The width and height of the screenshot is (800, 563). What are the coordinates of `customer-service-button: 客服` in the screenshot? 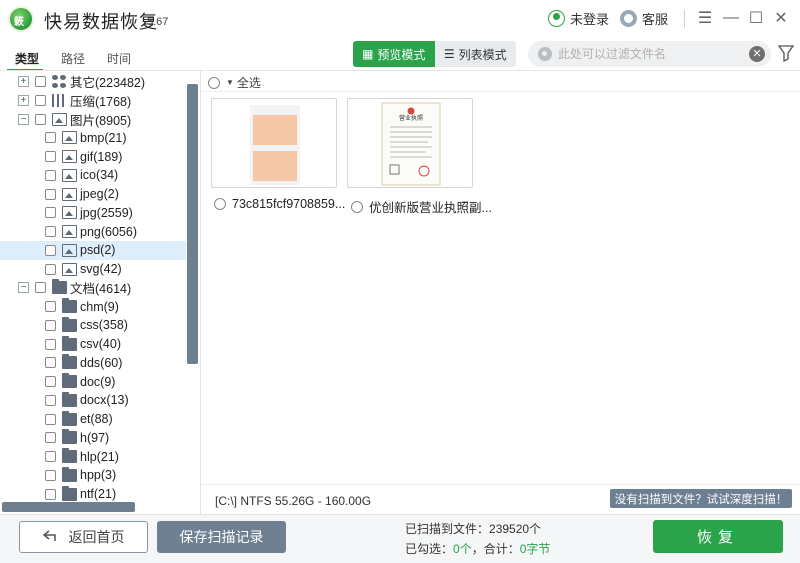 It's located at (644, 18).